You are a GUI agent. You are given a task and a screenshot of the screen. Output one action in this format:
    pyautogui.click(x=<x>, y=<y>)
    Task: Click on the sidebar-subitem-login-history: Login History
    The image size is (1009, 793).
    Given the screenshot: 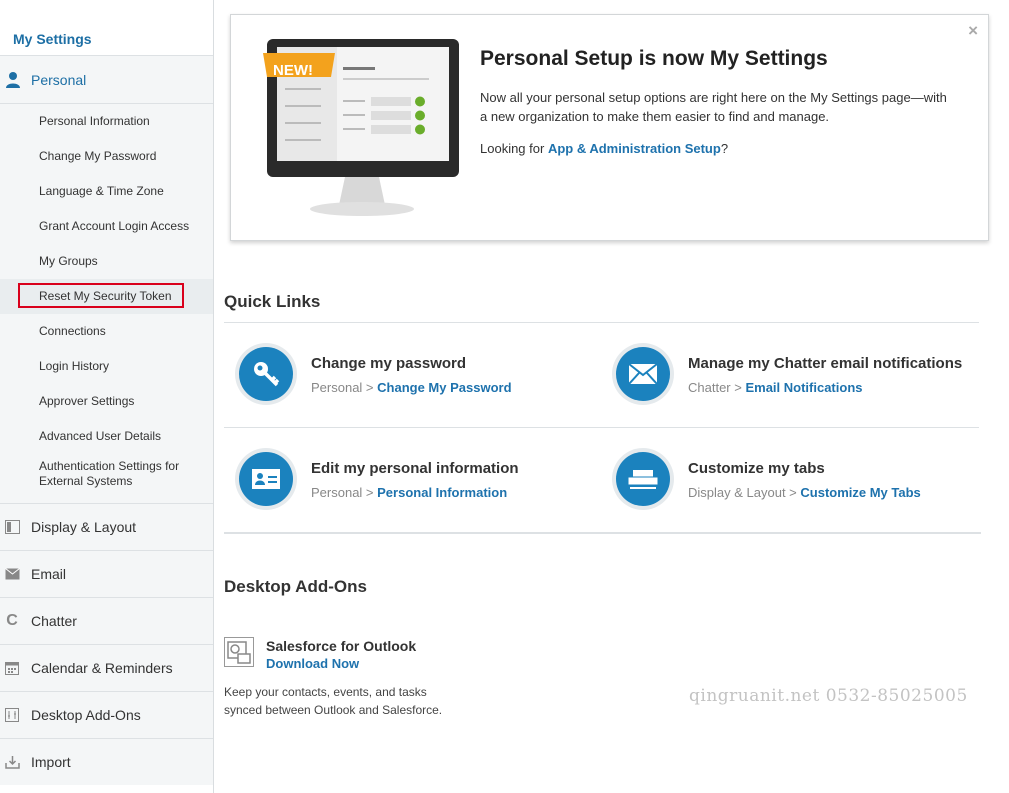 What is the action you would take?
    pyautogui.click(x=106, y=366)
    